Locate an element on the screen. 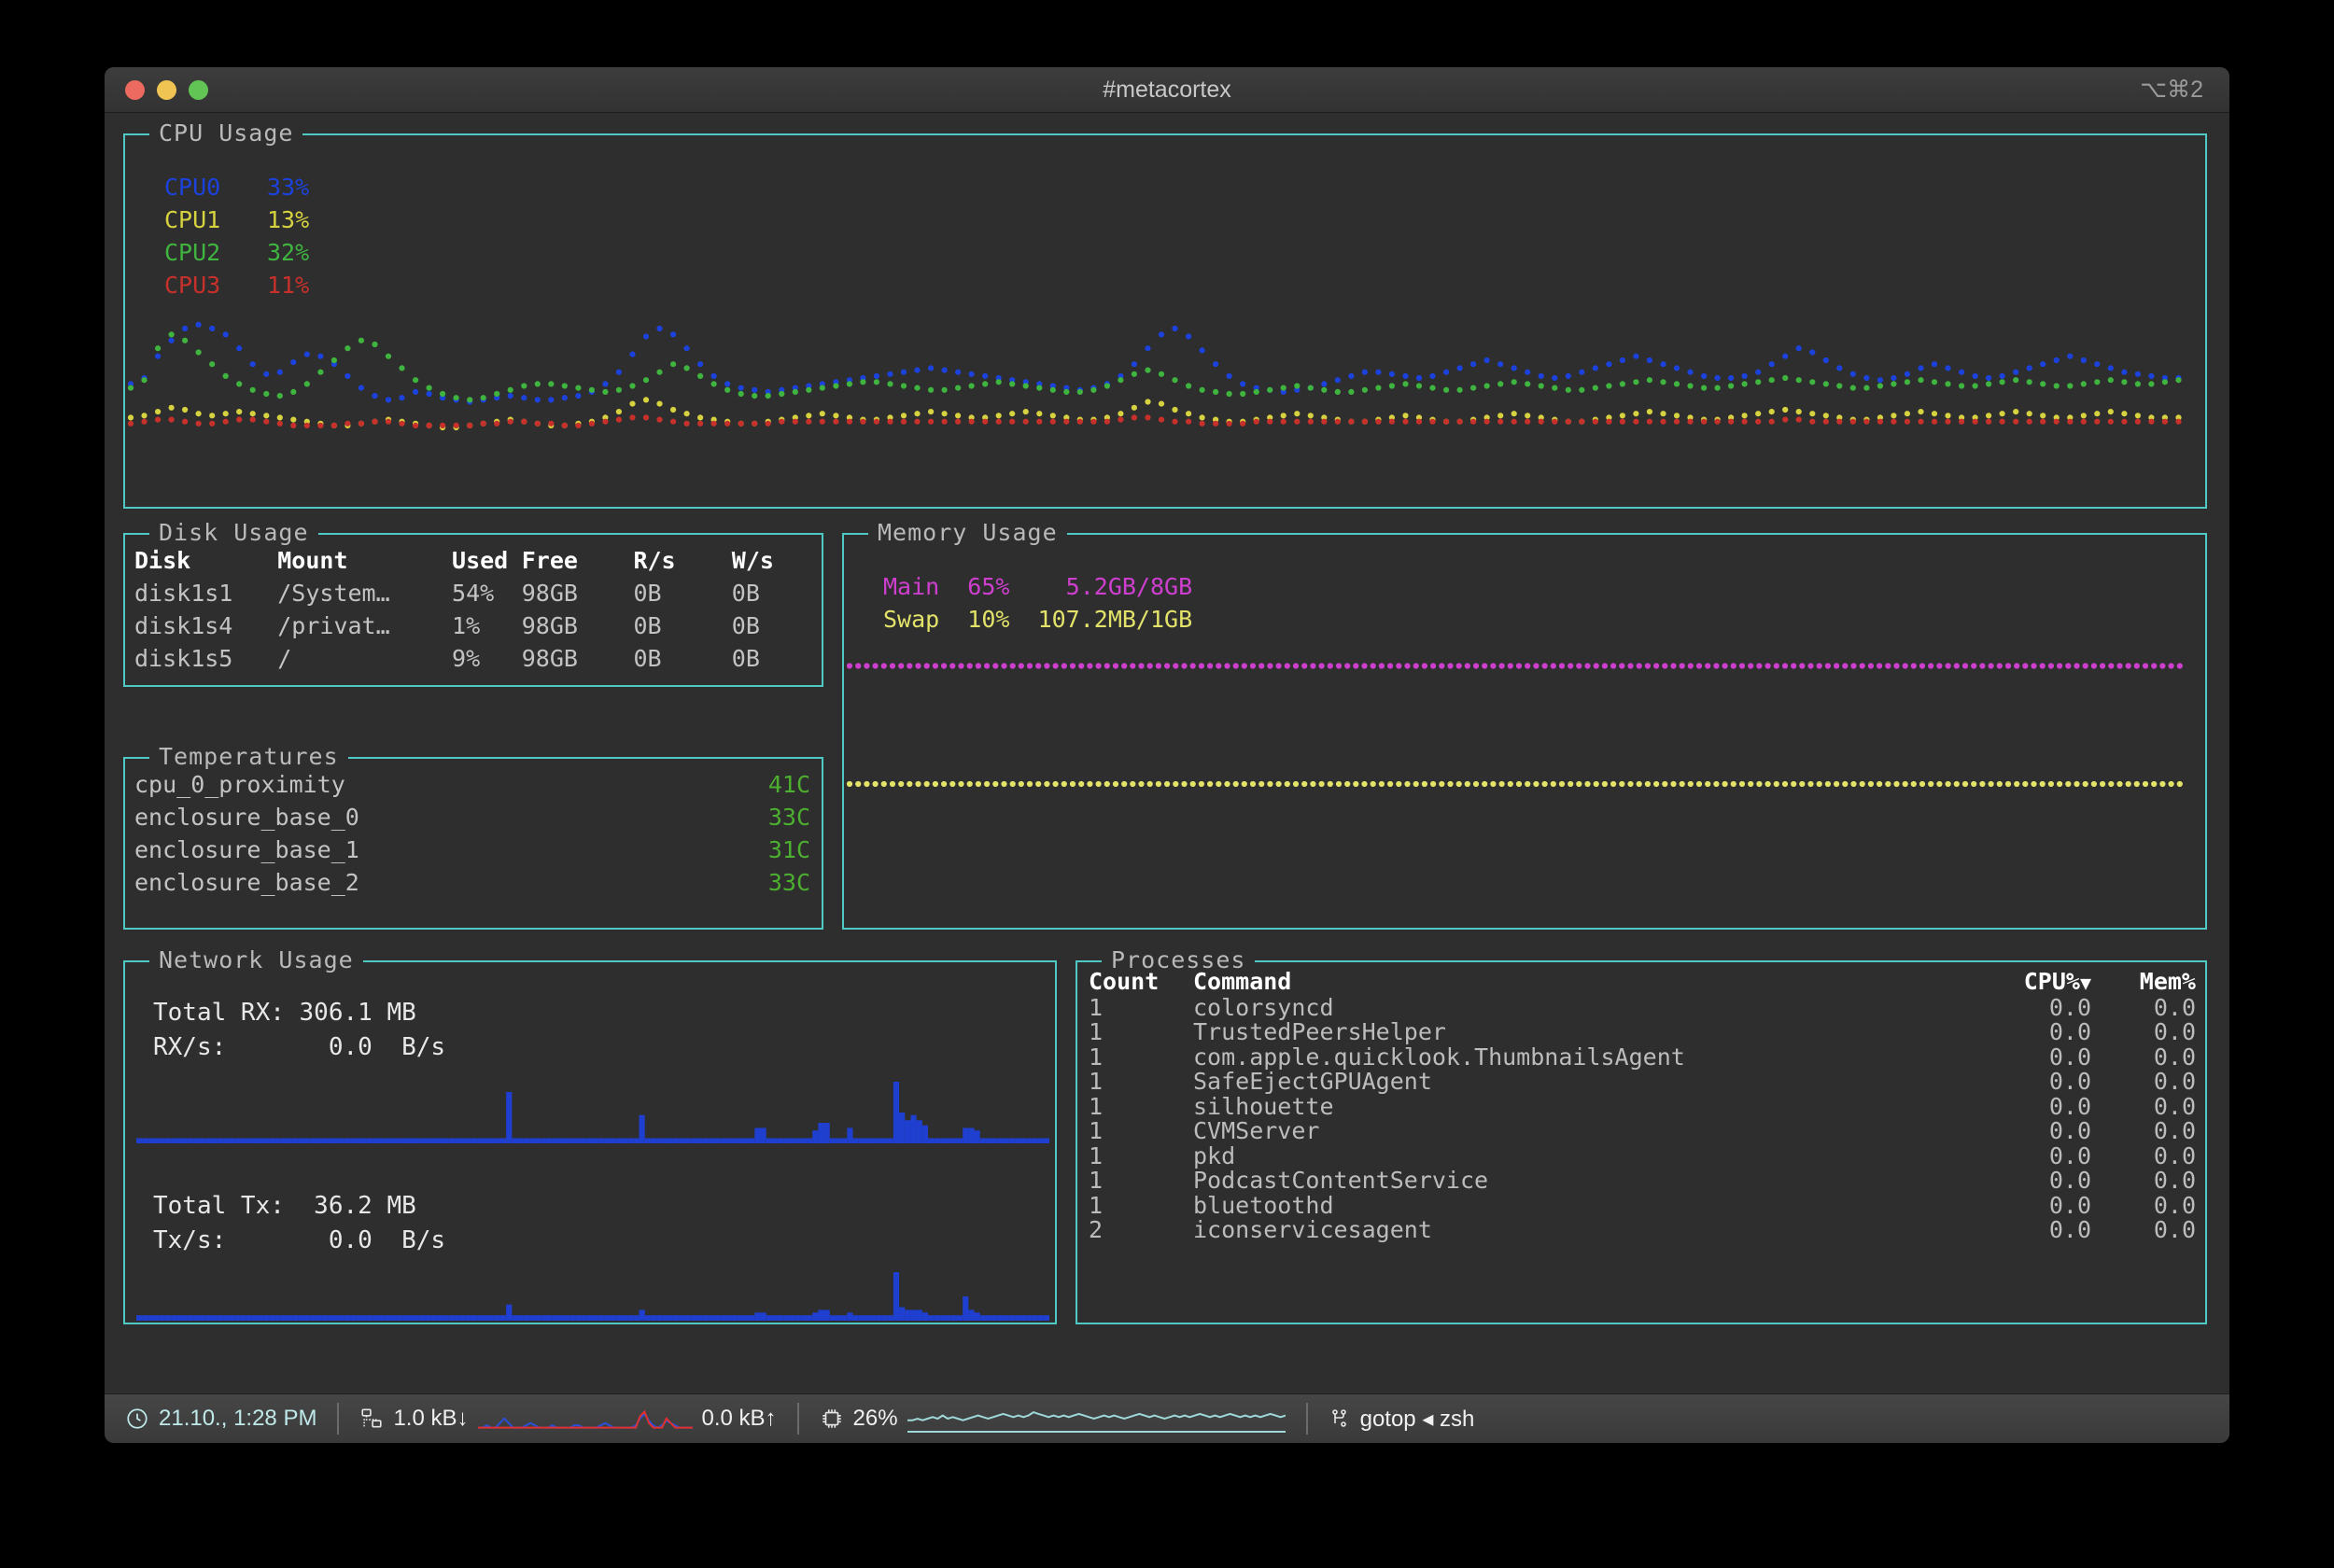 The image size is (2334, 1568). window-titlebar: #metacortex ⌥⌘2 is located at coordinates (1167, 90).